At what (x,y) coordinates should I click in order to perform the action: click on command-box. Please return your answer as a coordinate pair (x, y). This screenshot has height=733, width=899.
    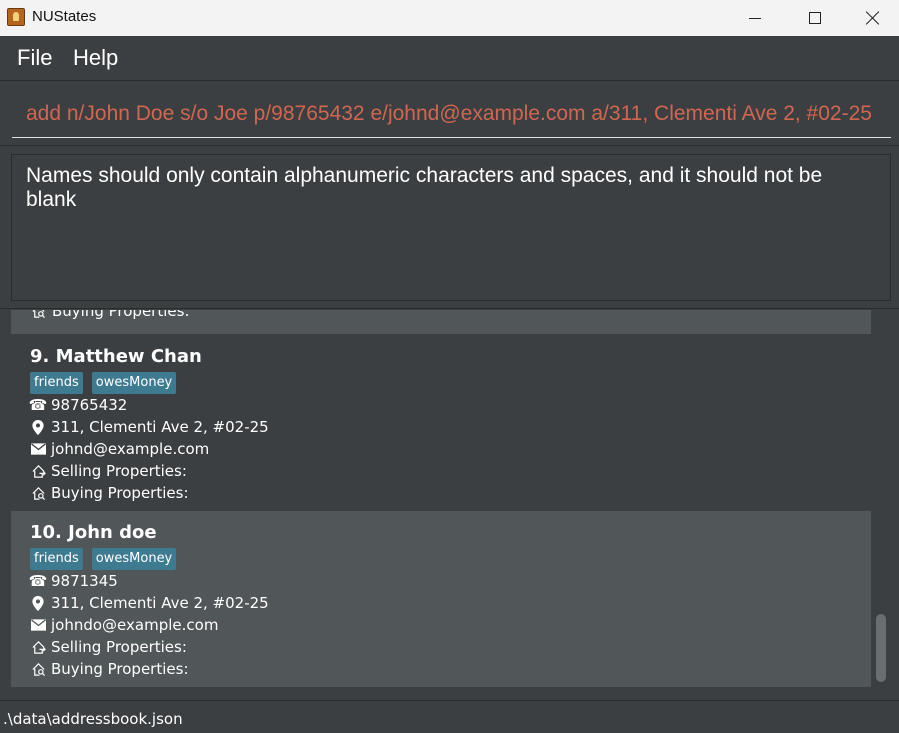
    Looking at the image, I should click on (449, 114).